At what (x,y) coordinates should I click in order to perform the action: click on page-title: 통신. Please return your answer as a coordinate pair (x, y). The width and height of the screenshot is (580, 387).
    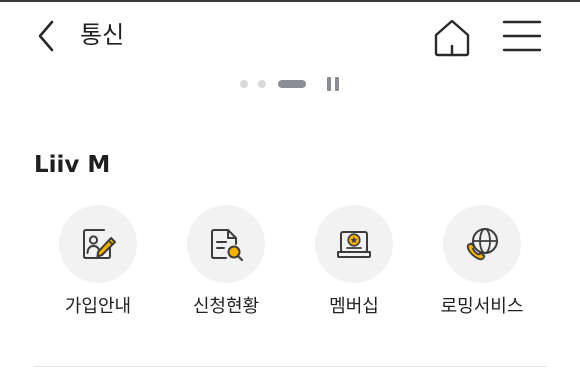
    Looking at the image, I should click on (102, 35).